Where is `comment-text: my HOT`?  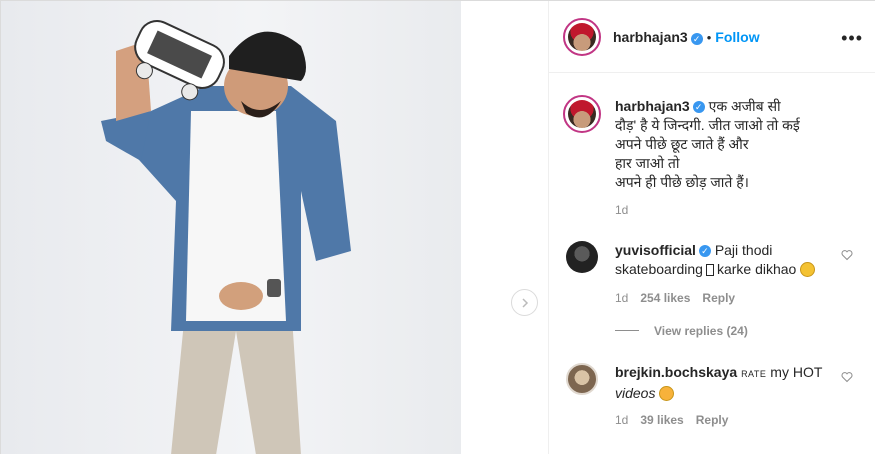 comment-text: my HOT is located at coordinates (796, 372).